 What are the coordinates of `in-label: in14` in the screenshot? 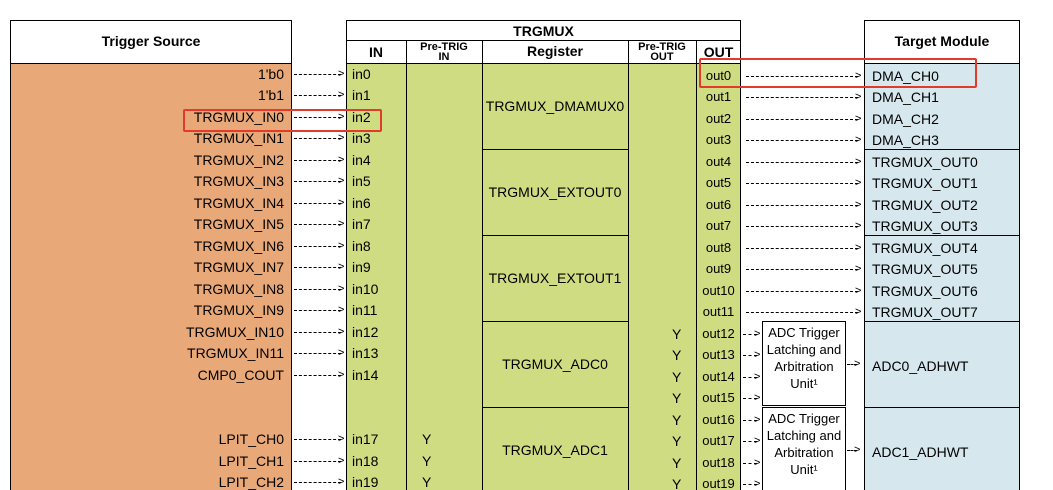 It's located at (365, 374).